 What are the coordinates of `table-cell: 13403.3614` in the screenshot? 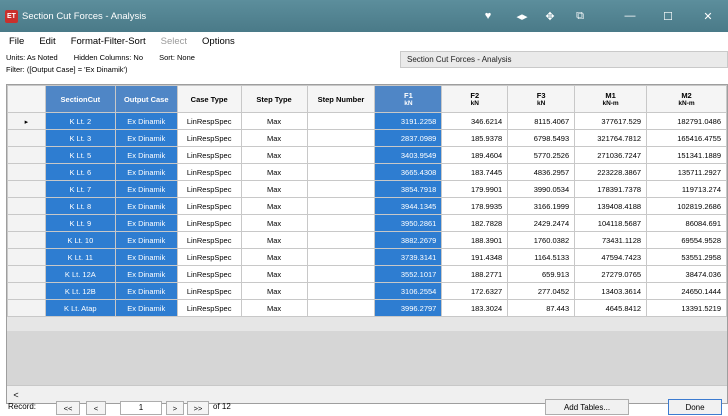 It's located at (611, 291).